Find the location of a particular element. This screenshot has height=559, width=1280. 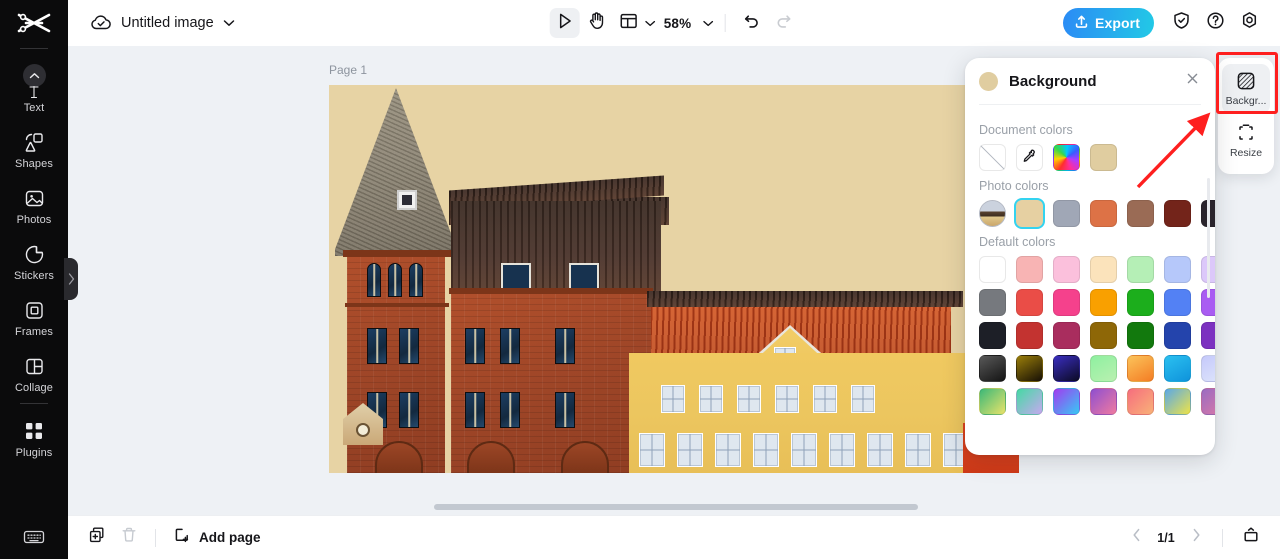

horizontal-scrollbar is located at coordinates (676, 507).